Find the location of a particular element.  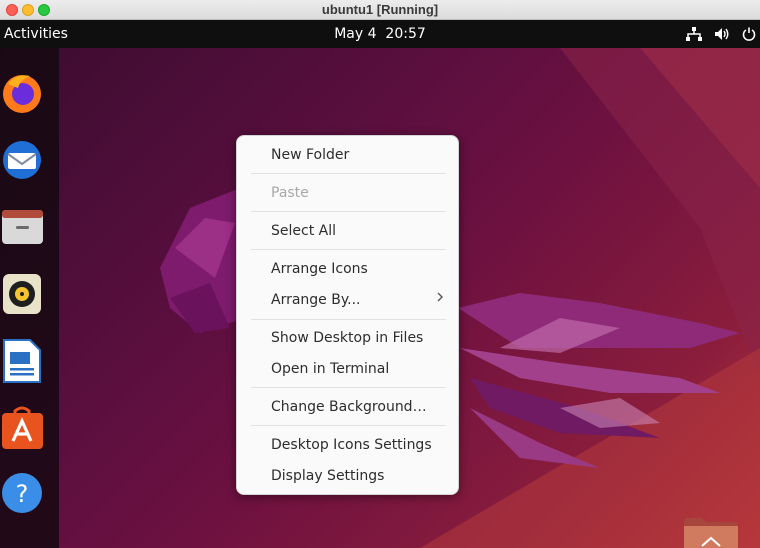

power-icon is located at coordinates (749, 34).